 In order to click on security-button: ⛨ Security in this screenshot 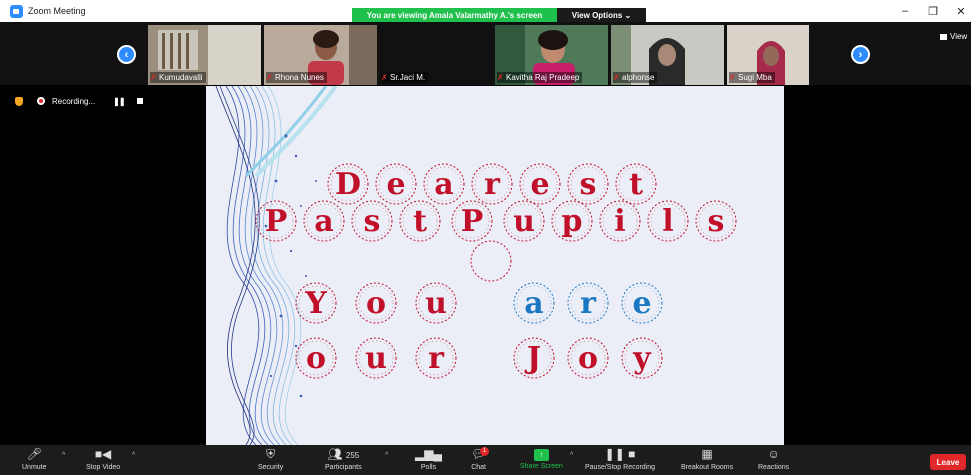, I will do `click(270, 459)`.